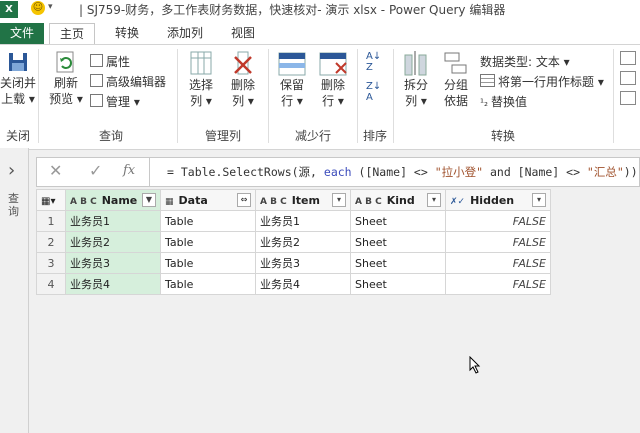 Image resolution: width=640 pixels, height=433 pixels. I want to click on table-row: 4 业务员4 Table 业务员4 Sheet FALSE, so click(293, 284).